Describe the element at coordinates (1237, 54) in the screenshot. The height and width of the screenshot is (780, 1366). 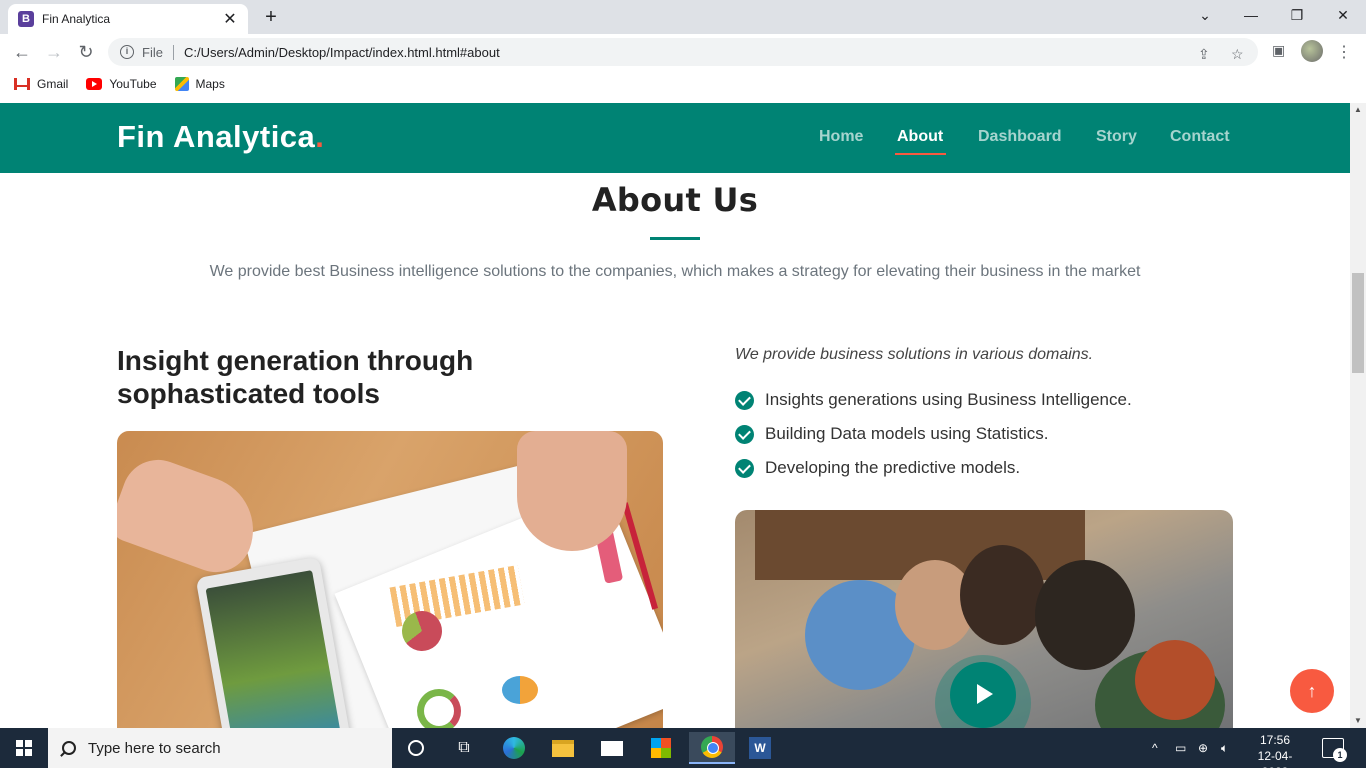
I see `bookmark-star-icon: ☆` at that location.